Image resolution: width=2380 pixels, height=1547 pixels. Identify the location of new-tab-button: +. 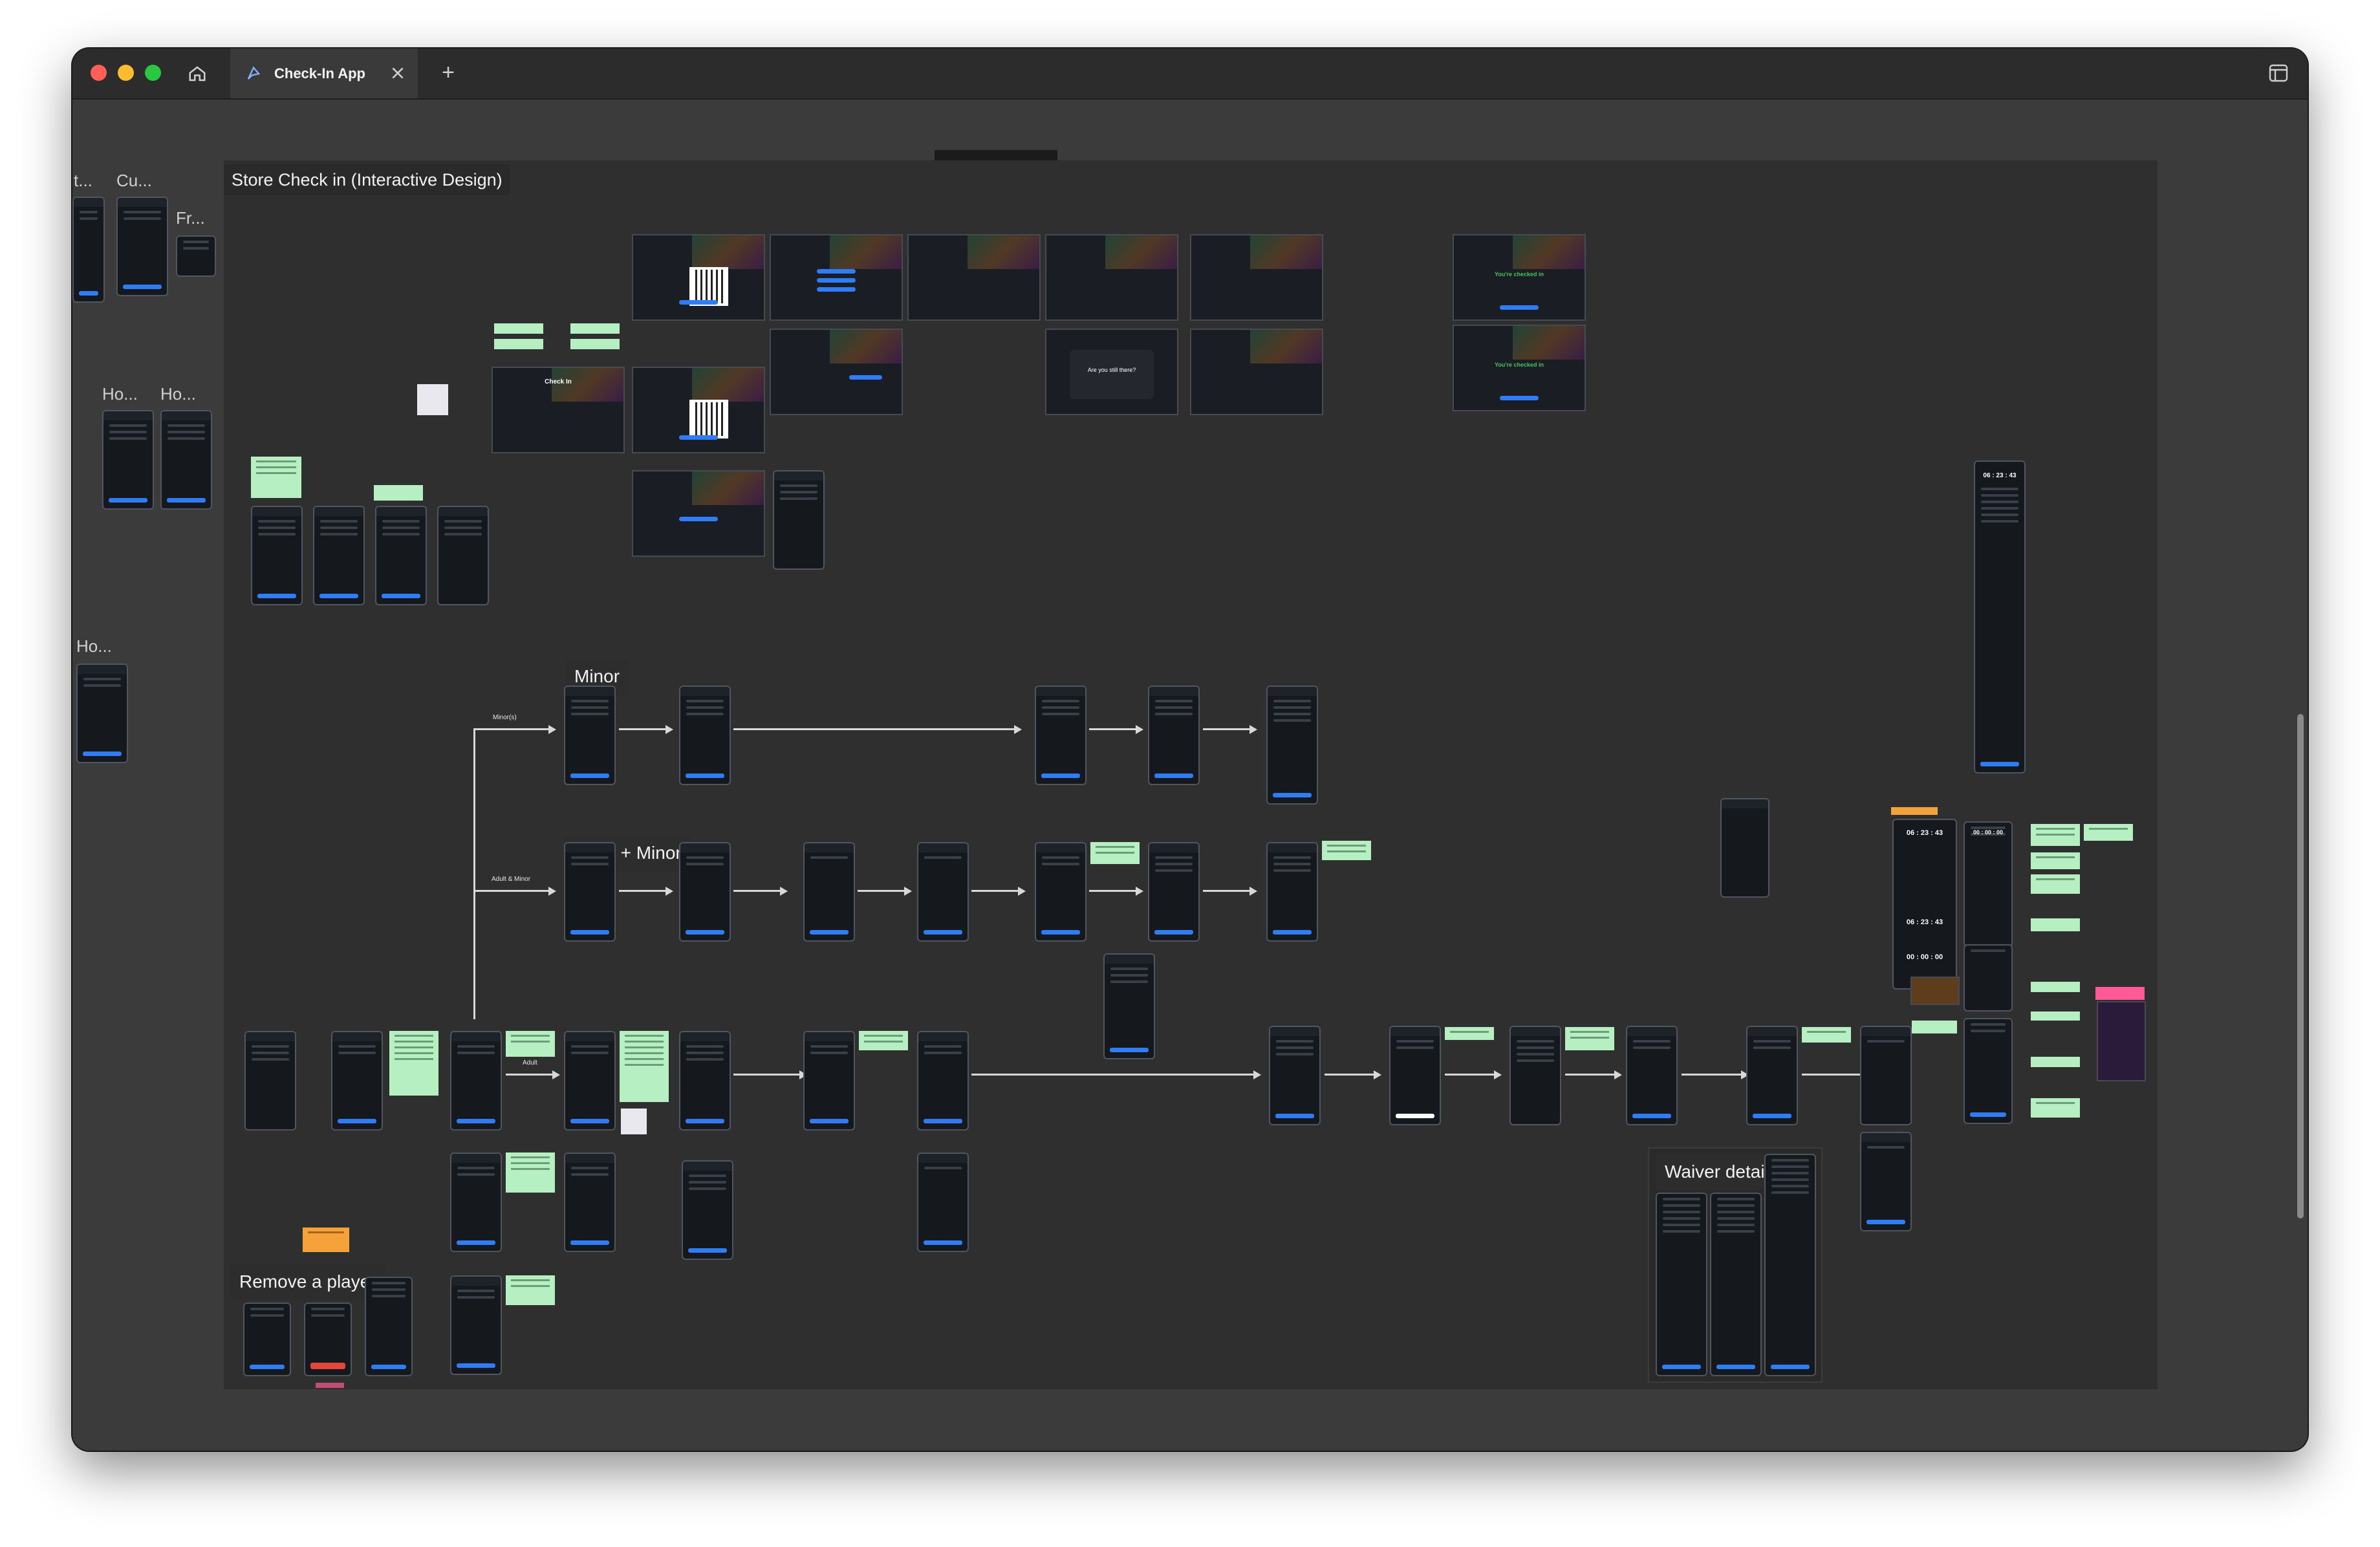
(448, 73).